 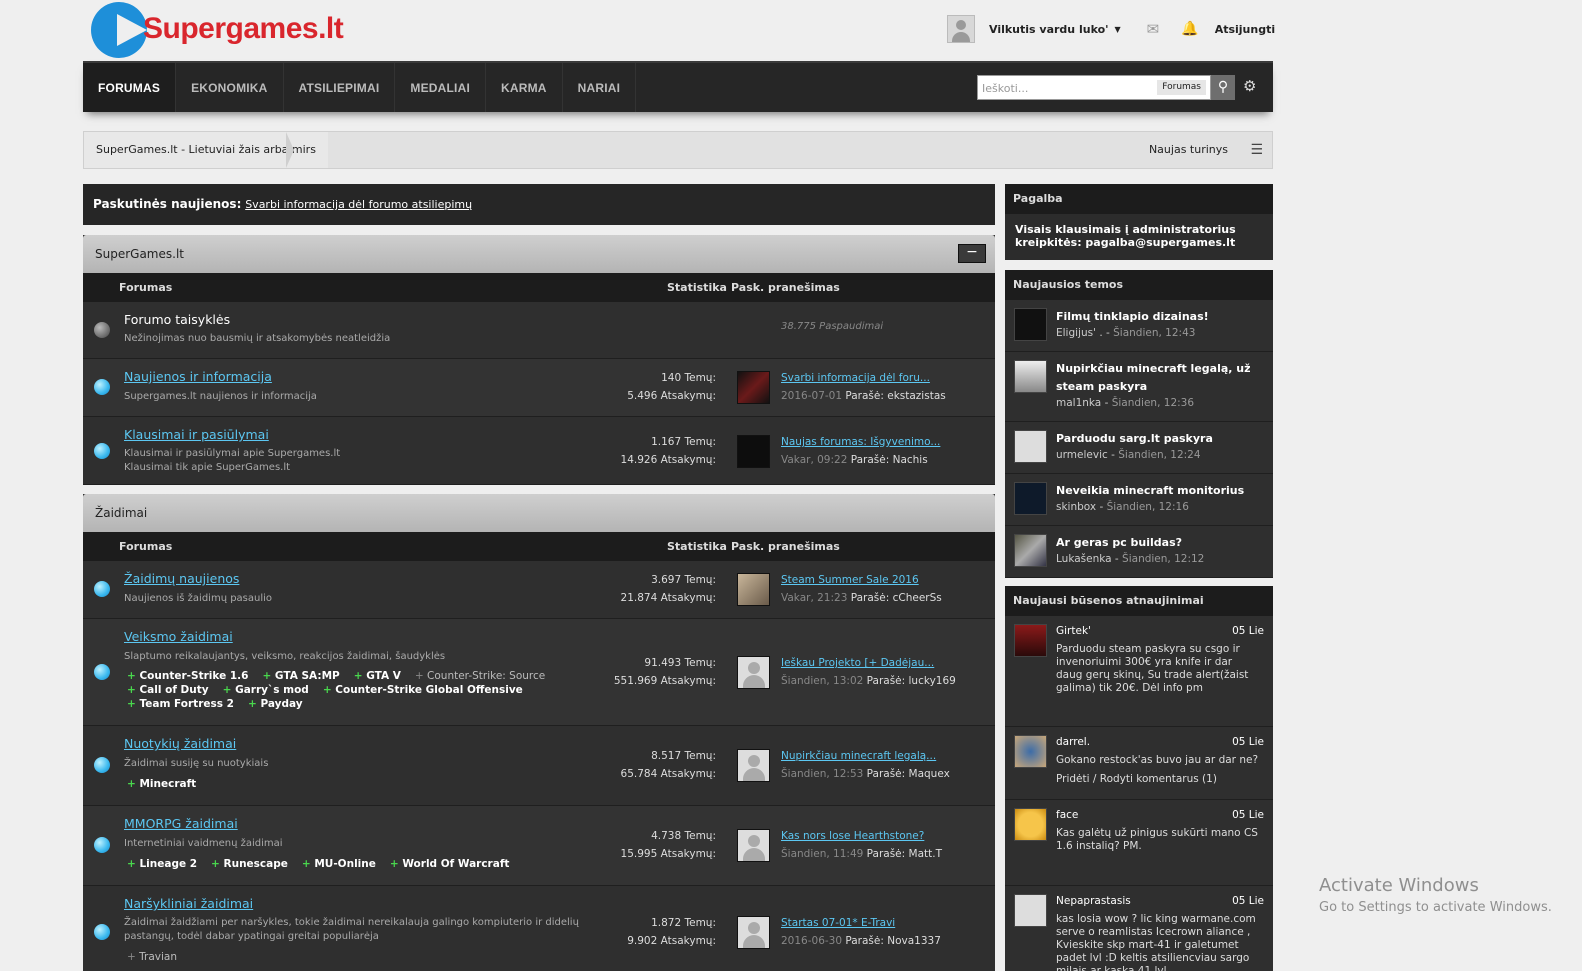 I want to click on new-topic-title: Filmų tinklapio dizainas!, so click(x=1158, y=317).